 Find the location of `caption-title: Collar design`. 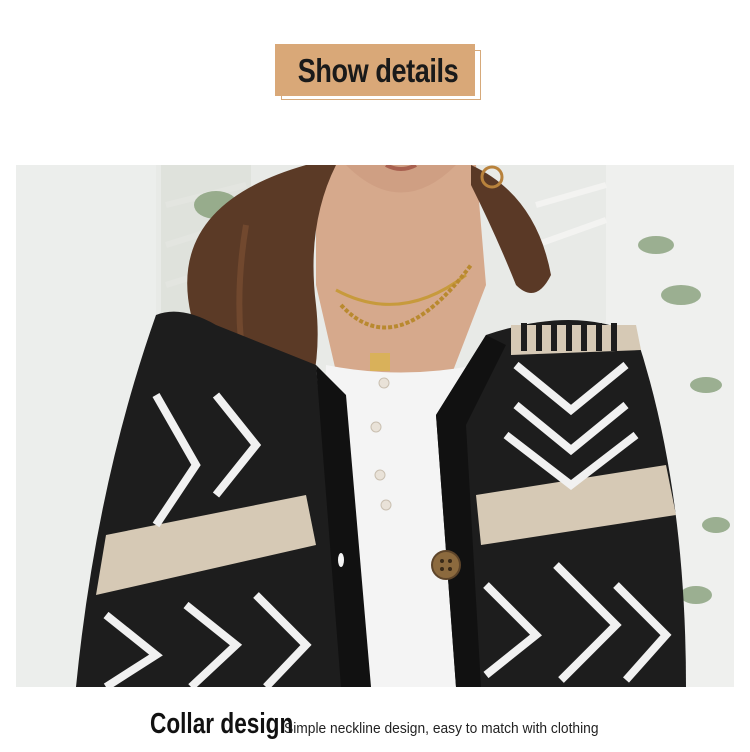

caption-title: Collar design is located at coordinates (222, 724).